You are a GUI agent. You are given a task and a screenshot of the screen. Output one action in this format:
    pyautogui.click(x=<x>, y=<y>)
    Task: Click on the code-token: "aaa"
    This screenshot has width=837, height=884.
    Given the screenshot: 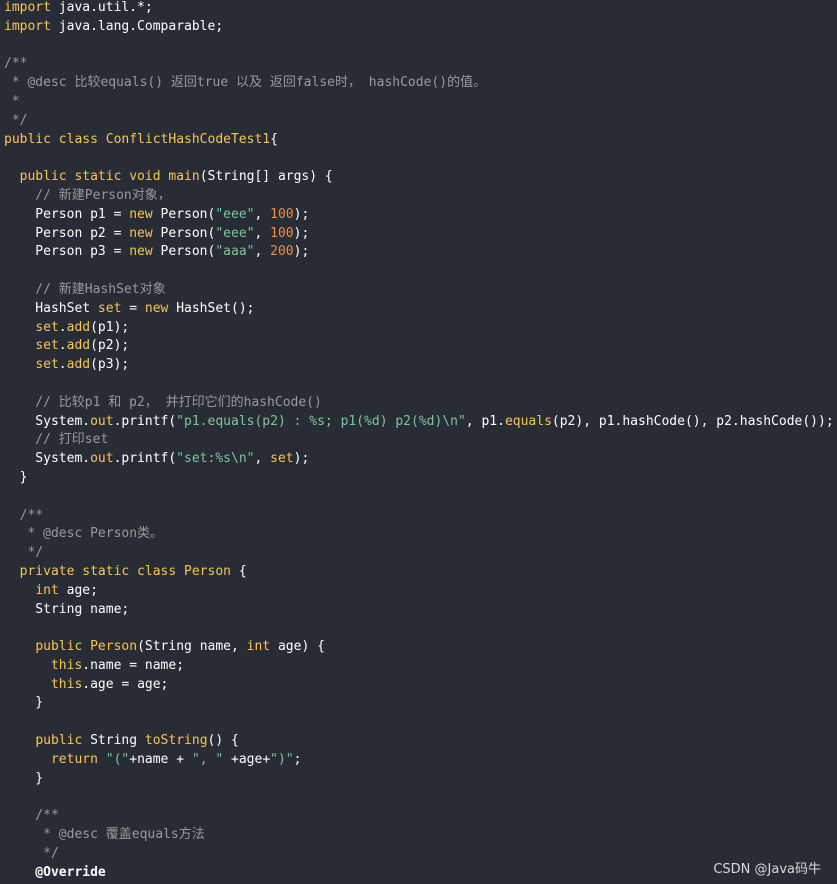 What is the action you would take?
    pyautogui.click(x=235, y=252)
    